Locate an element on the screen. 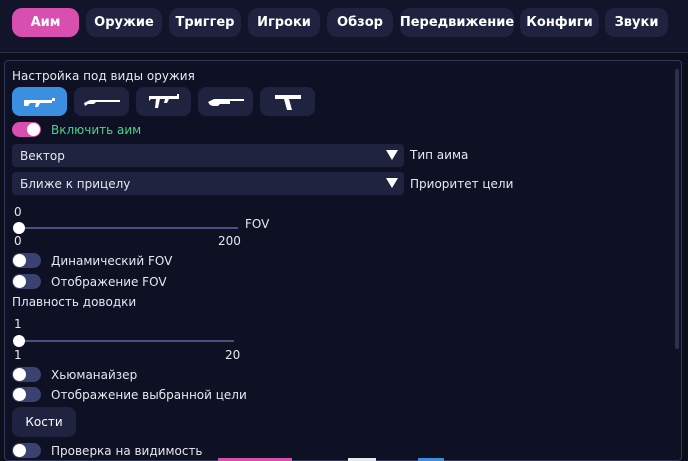 The width and height of the screenshot is (688, 461). tab-aim: Аим is located at coordinates (45, 22).